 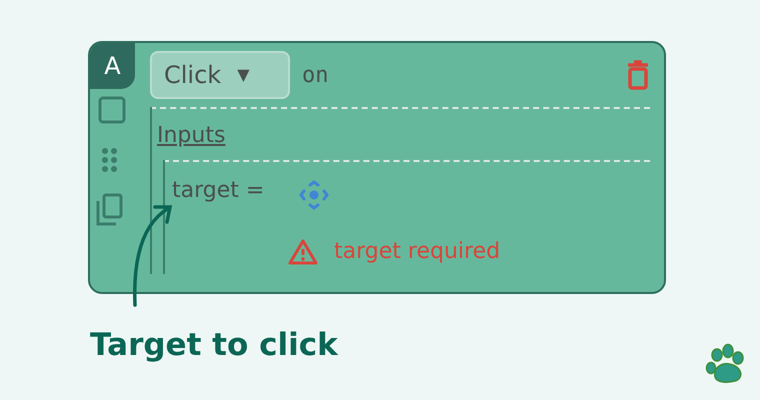 I want to click on trash-icon, so click(x=638, y=75).